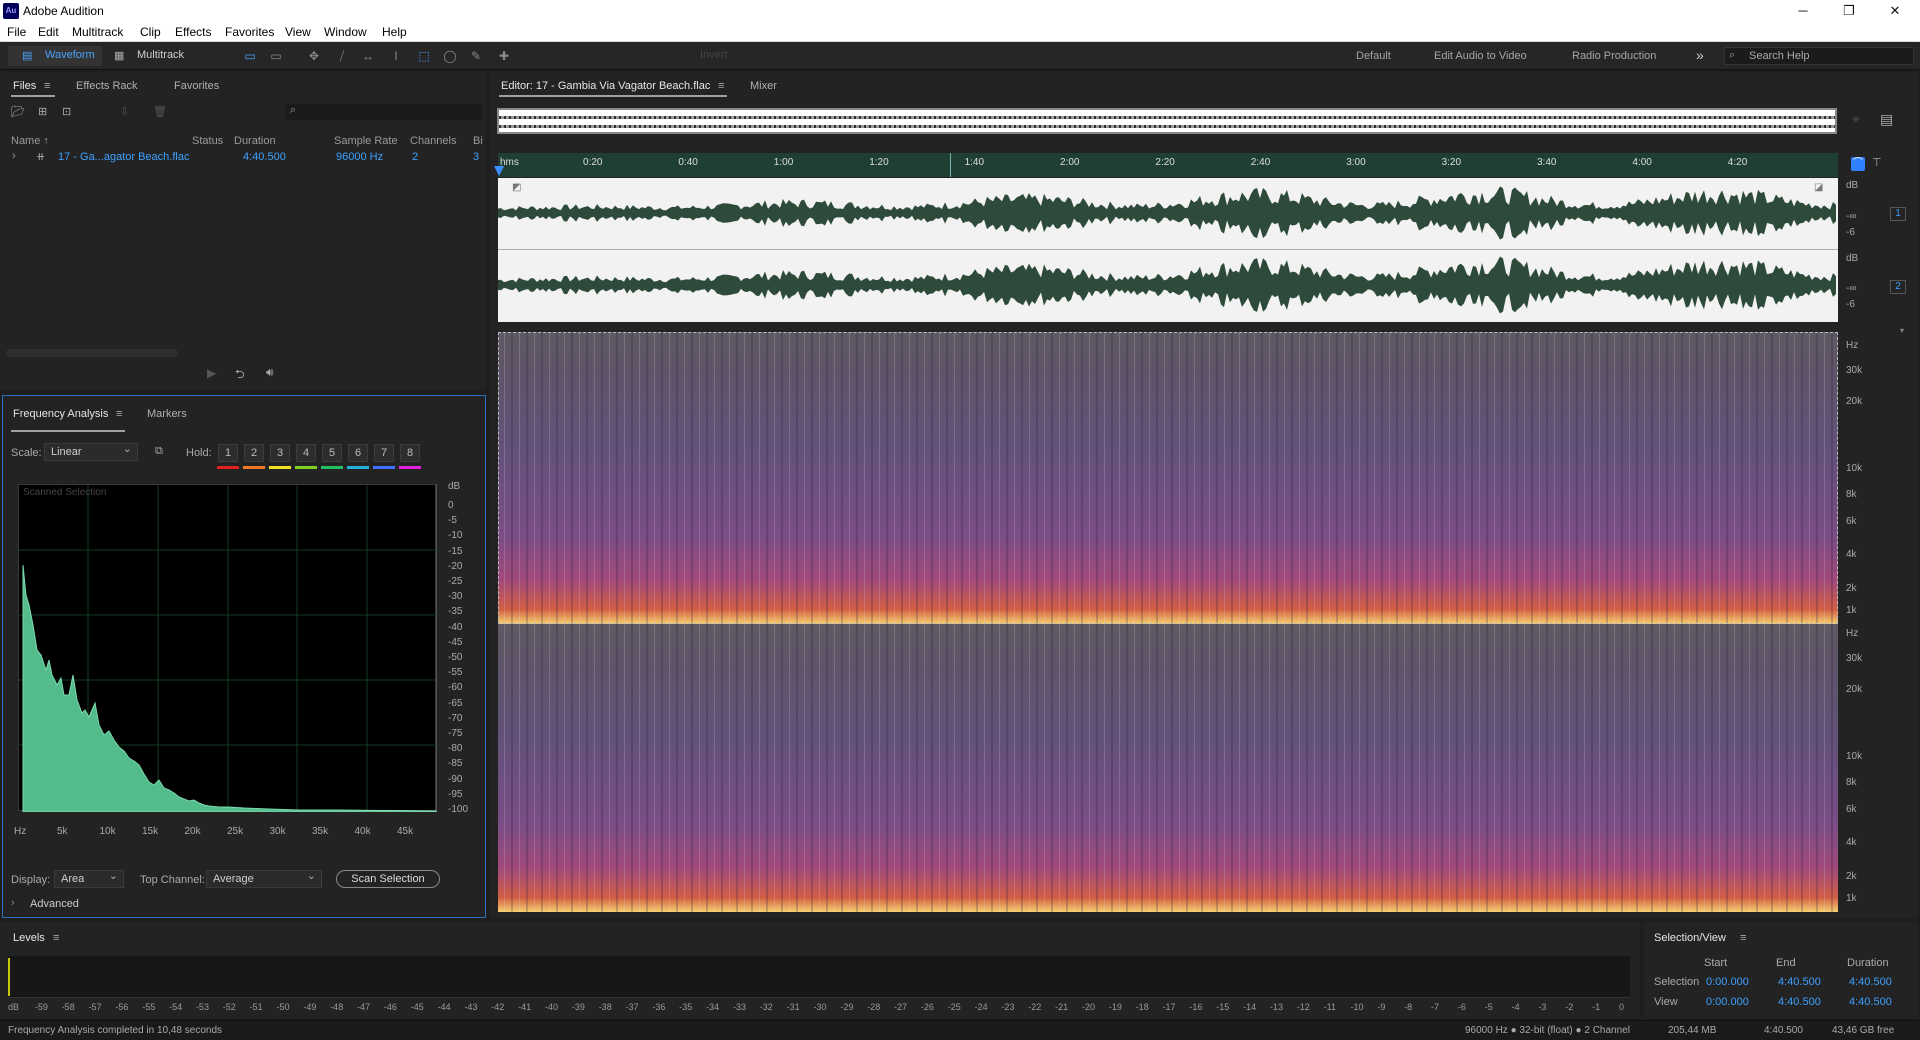 The image size is (1920, 1040). I want to click on hold-button-8: 8, so click(410, 453).